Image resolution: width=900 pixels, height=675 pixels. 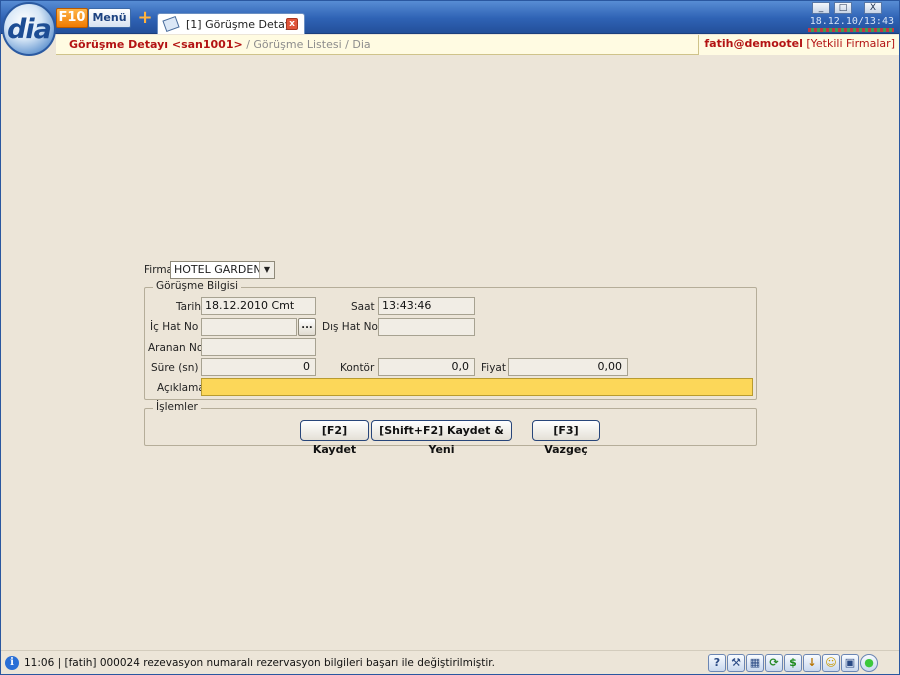 What do you see at coordinates (197, 286) in the screenshot?
I see `group-title: Görüşme Bilgisi` at bounding box center [197, 286].